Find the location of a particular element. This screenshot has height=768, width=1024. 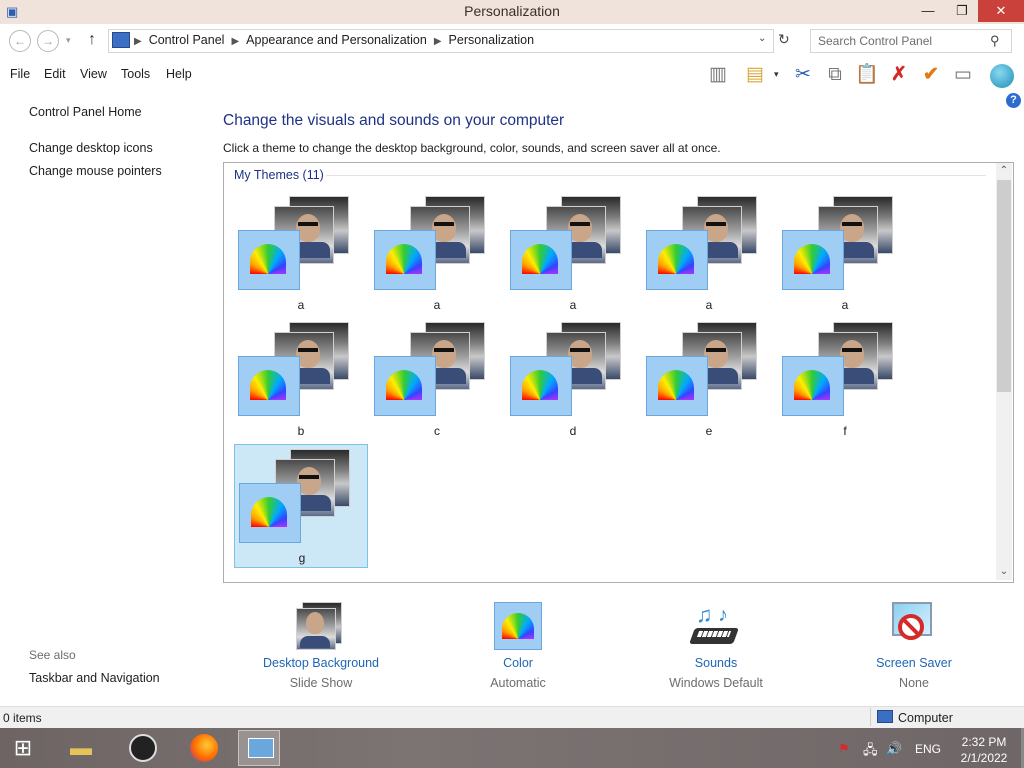

theme-tile: g is located at coordinates (301, 506).